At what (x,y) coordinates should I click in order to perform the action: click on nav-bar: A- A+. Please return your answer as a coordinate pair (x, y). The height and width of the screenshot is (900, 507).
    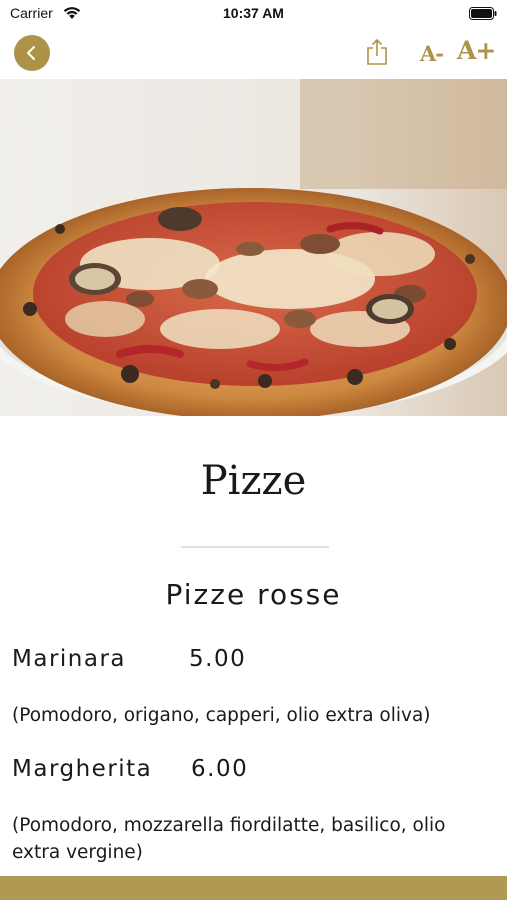
    Looking at the image, I should click on (253, 53).